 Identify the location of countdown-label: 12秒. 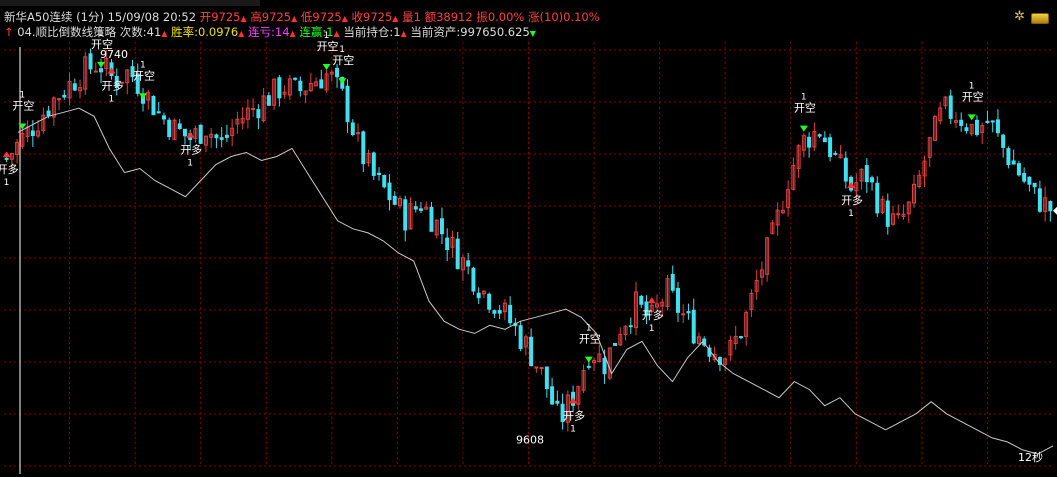
(1030, 457).